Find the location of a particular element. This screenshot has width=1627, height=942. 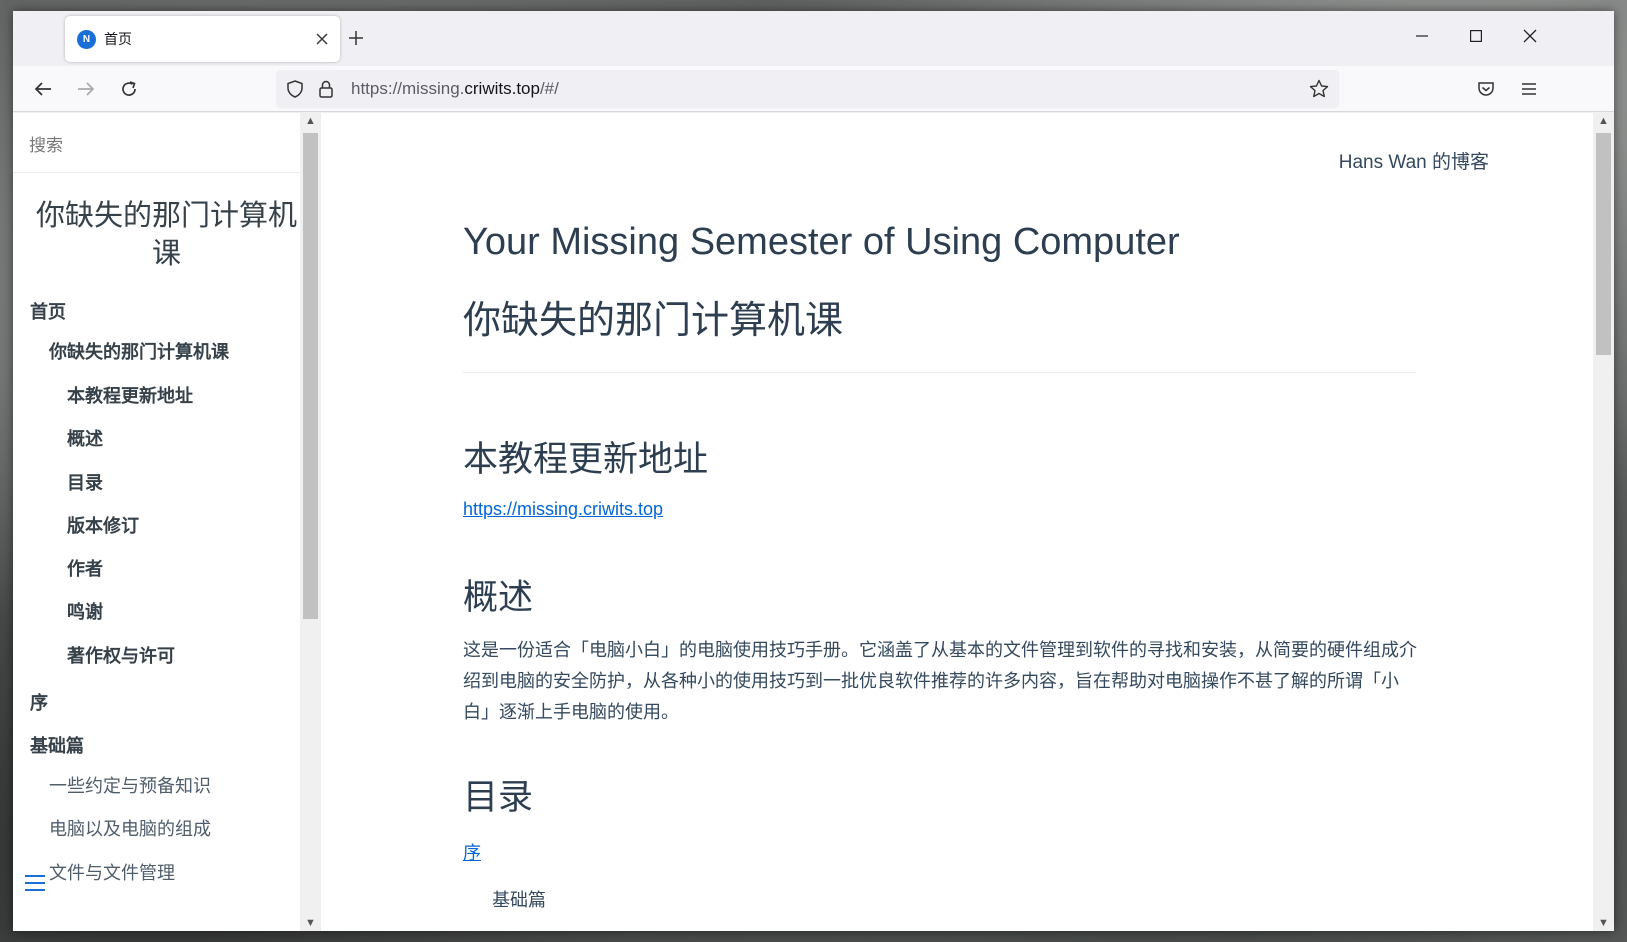

reload-button is located at coordinates (129, 89).